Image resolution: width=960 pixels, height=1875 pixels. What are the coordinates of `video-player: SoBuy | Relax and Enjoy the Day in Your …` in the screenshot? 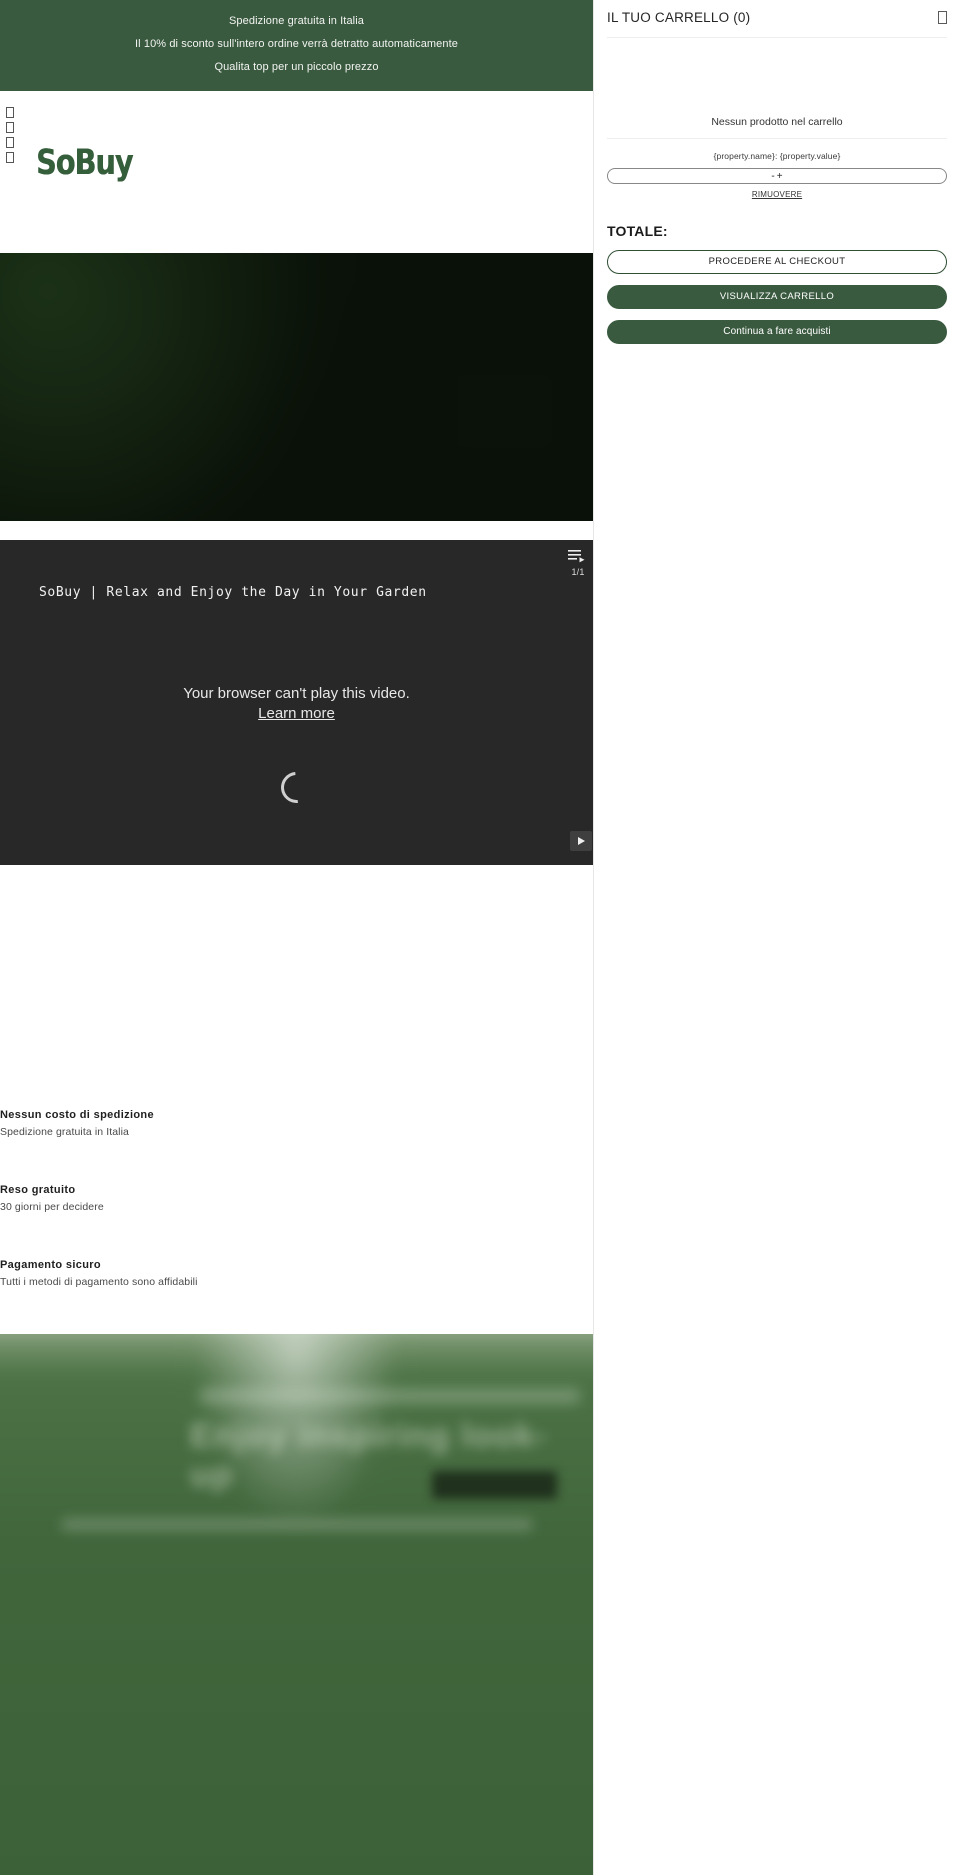 It's located at (296, 702).